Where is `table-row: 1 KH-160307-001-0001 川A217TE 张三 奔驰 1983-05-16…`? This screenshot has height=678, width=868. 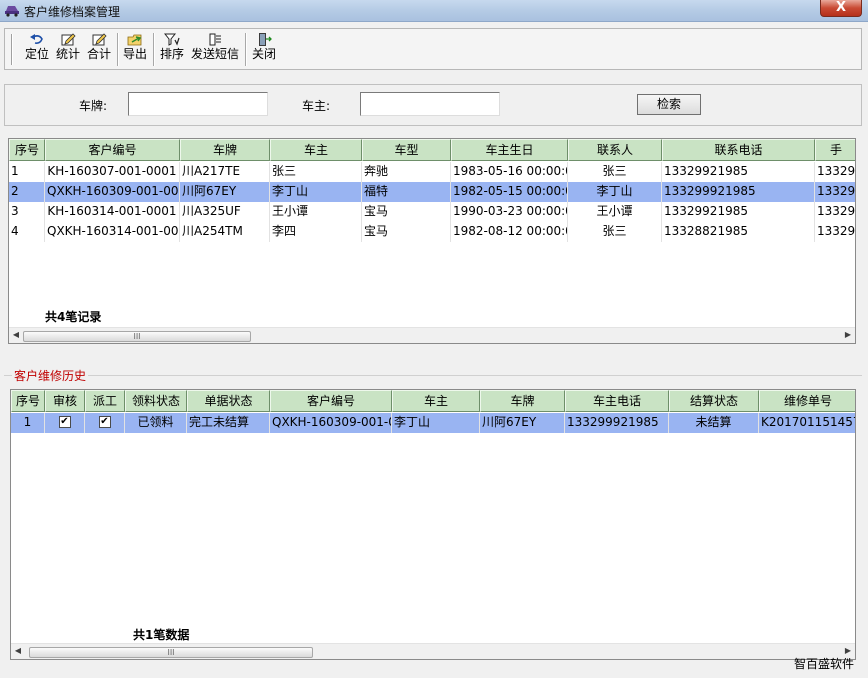 table-row: 1 KH-160307-001-0001 川A217TE 张三 奔驰 1983-05-16… is located at coordinates (432, 172).